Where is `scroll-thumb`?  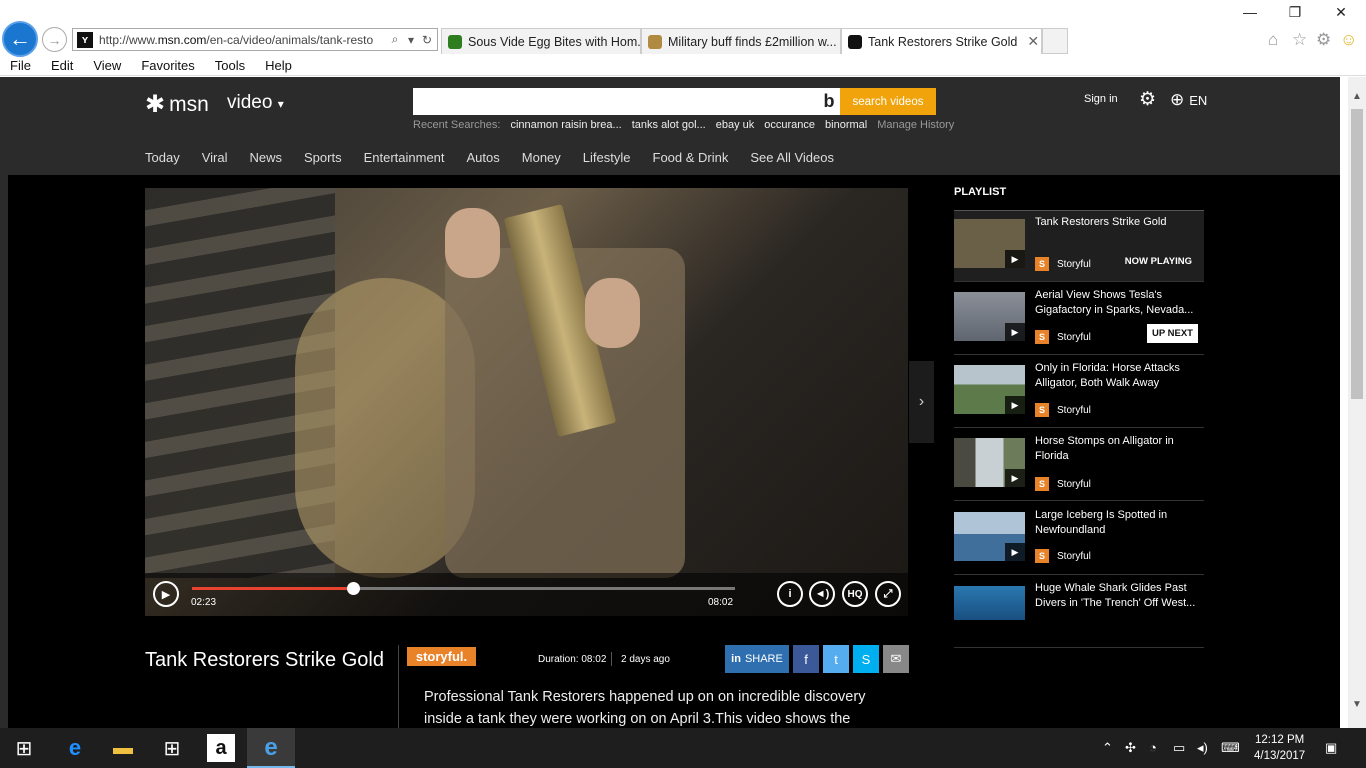
scroll-thumb is located at coordinates (1357, 254).